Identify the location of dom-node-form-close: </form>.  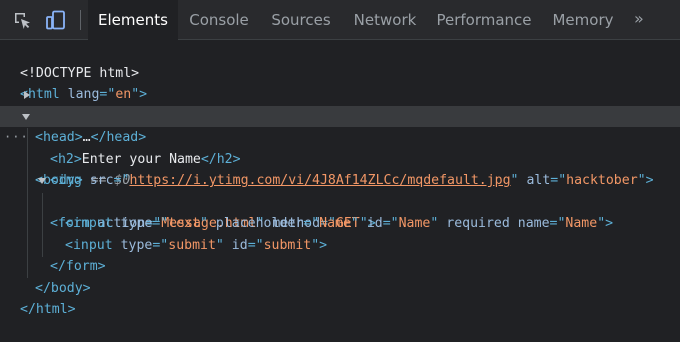
(340, 254).